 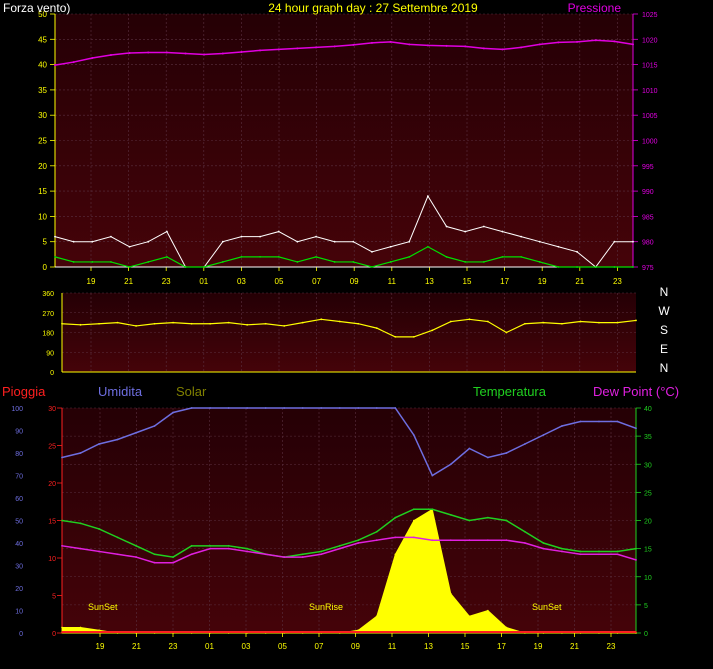 I want to click on compass-label: W, so click(x=664, y=311).